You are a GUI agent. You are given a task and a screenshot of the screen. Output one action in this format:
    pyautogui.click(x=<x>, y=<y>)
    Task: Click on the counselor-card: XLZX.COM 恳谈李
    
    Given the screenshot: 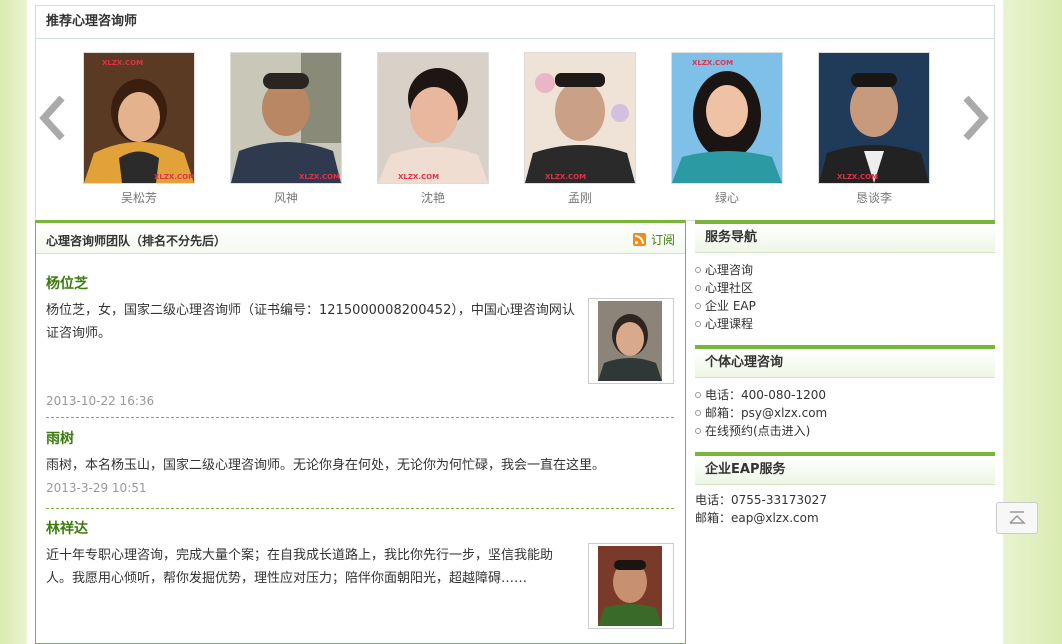 What is the action you would take?
    pyautogui.click(x=874, y=129)
    